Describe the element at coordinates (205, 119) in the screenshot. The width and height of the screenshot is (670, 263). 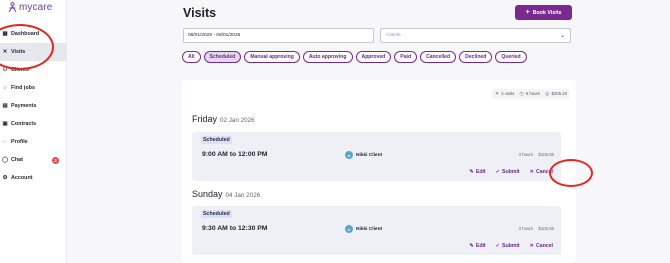
I see `day-weekday: Friday` at that location.